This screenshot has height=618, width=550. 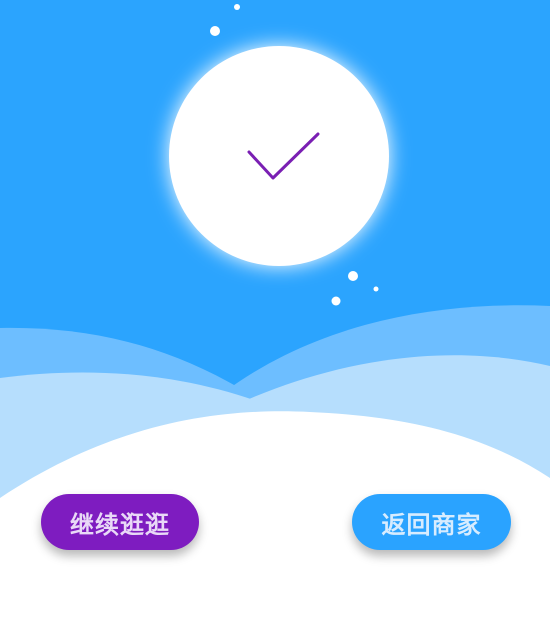 I want to click on return-to-merchant-button: 返回商家, so click(x=431, y=522).